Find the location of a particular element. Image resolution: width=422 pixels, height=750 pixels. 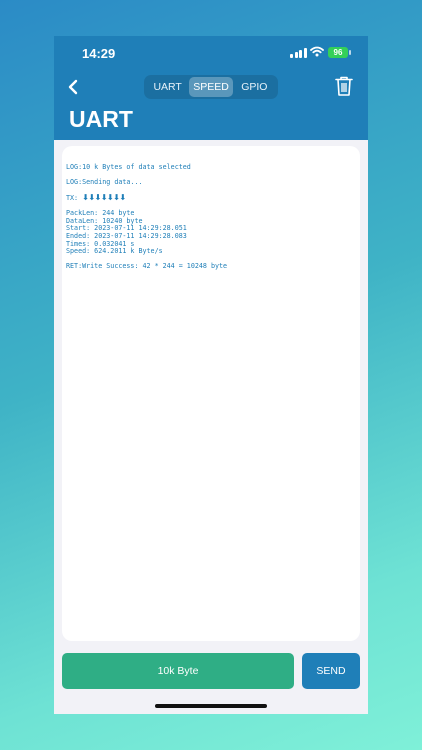

tab-uart: UART is located at coordinates (167, 87).